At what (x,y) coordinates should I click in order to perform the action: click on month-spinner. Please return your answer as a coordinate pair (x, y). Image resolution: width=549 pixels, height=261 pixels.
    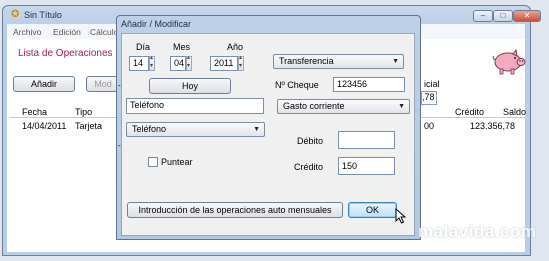
    Looking at the image, I should click on (189, 62).